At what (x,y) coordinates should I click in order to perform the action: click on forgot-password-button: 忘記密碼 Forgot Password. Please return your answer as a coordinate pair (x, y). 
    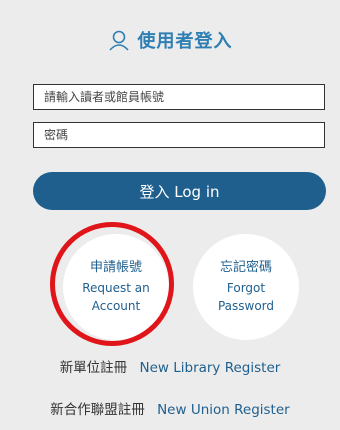
    Looking at the image, I should click on (246, 287).